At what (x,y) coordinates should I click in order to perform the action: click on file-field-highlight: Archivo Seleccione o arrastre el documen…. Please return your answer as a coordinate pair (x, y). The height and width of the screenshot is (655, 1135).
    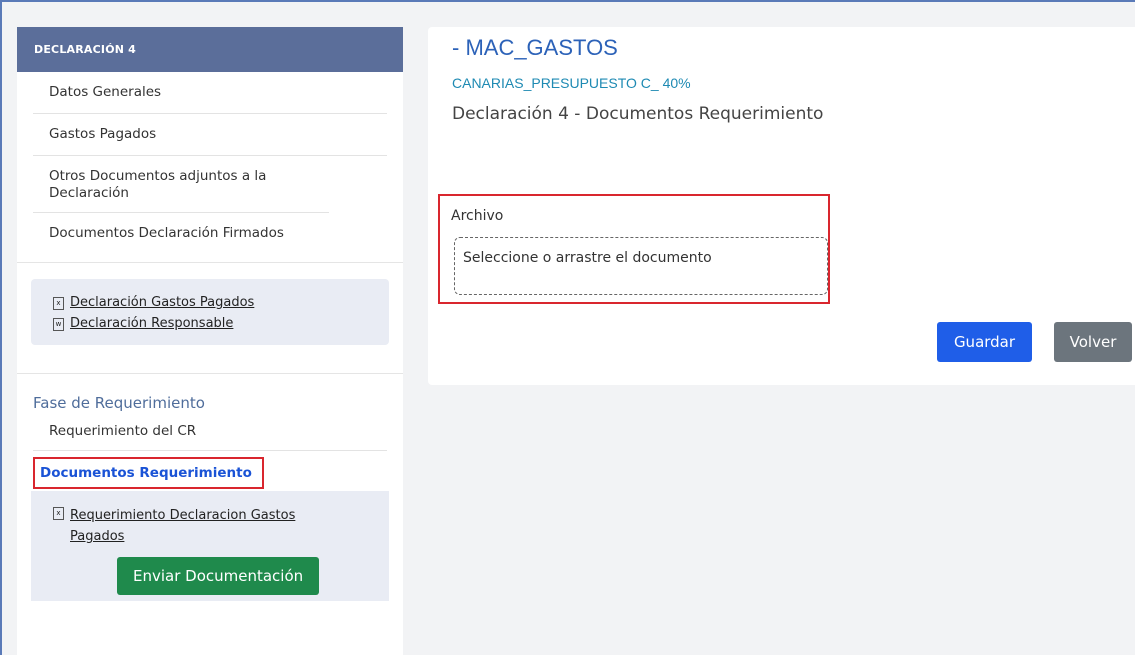
    Looking at the image, I should click on (634, 249).